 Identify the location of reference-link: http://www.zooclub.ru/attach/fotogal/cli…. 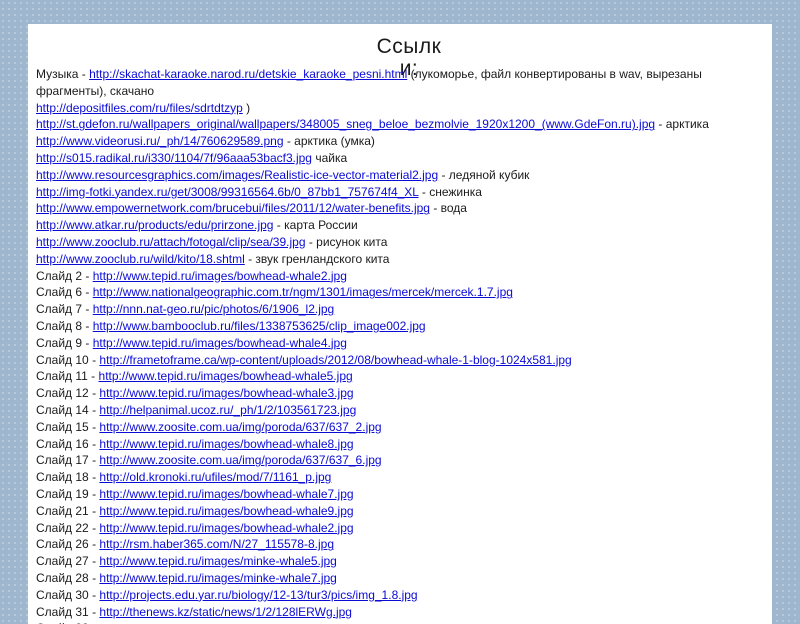
(171, 242).